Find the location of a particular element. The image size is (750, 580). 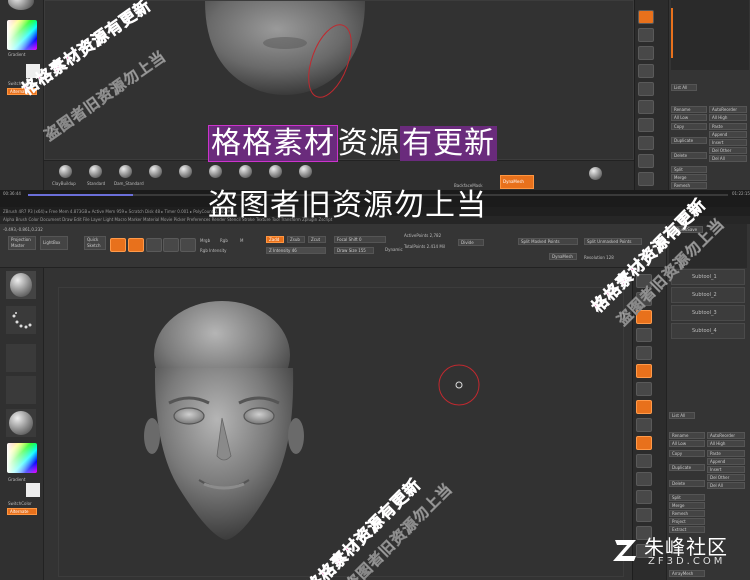

edit-icon is located at coordinates (118, 245).